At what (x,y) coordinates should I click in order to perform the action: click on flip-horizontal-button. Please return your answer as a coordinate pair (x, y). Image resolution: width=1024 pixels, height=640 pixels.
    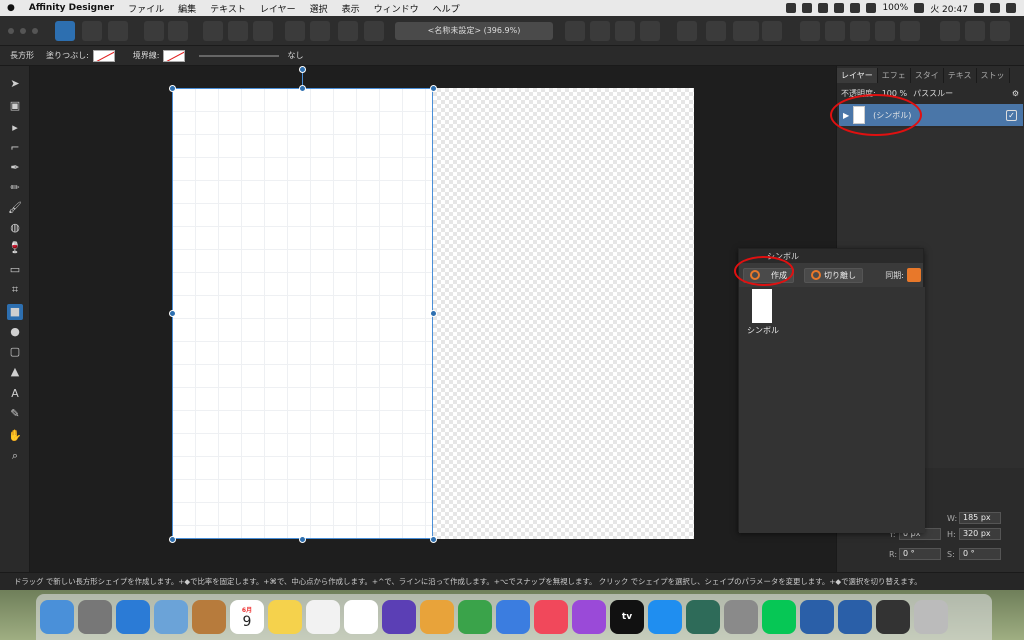
    Looking at the image, I should click on (575, 31).